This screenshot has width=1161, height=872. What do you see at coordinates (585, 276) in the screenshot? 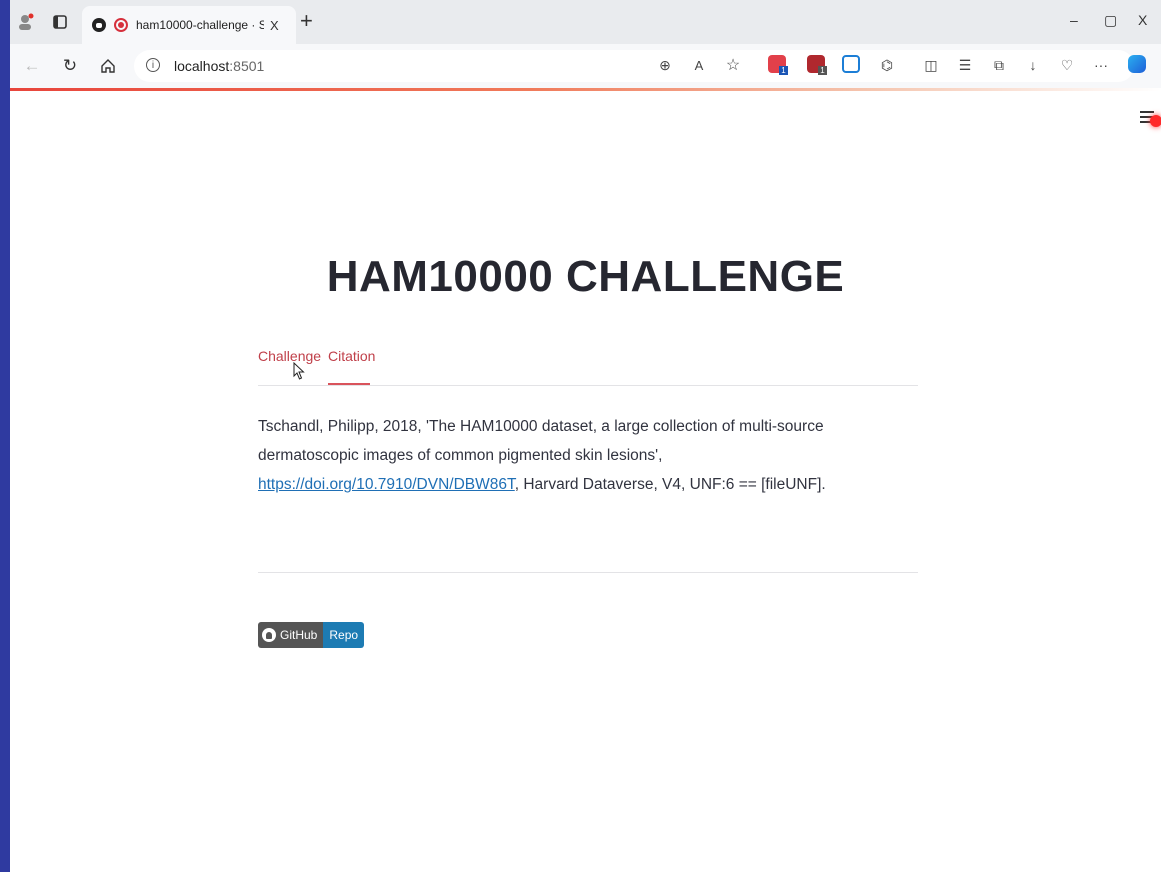
I see `page-title: HAM10000 CHALLENGE` at bounding box center [585, 276].